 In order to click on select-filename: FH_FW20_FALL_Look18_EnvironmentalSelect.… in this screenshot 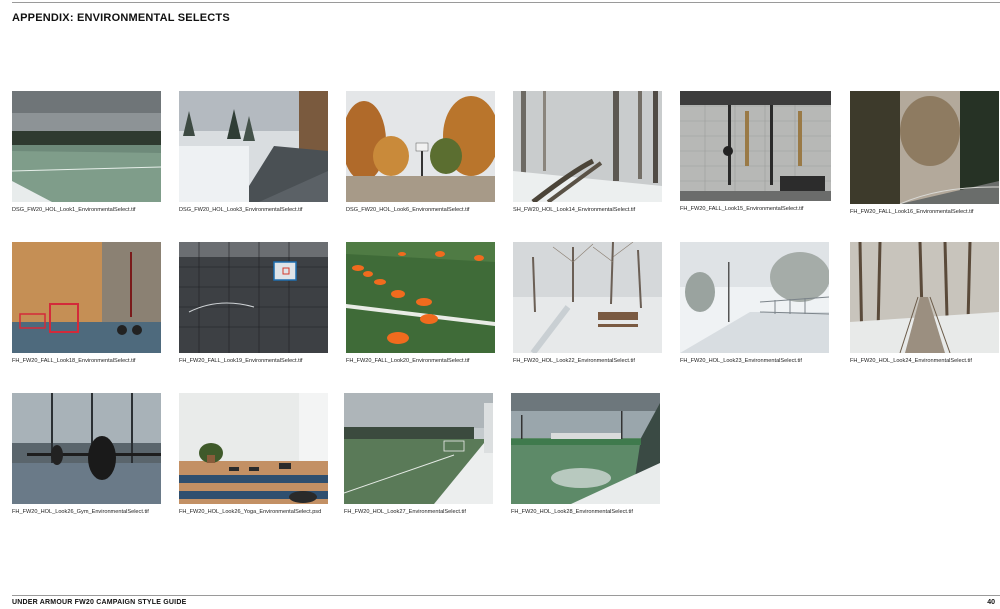, I will do `click(74, 361)`.